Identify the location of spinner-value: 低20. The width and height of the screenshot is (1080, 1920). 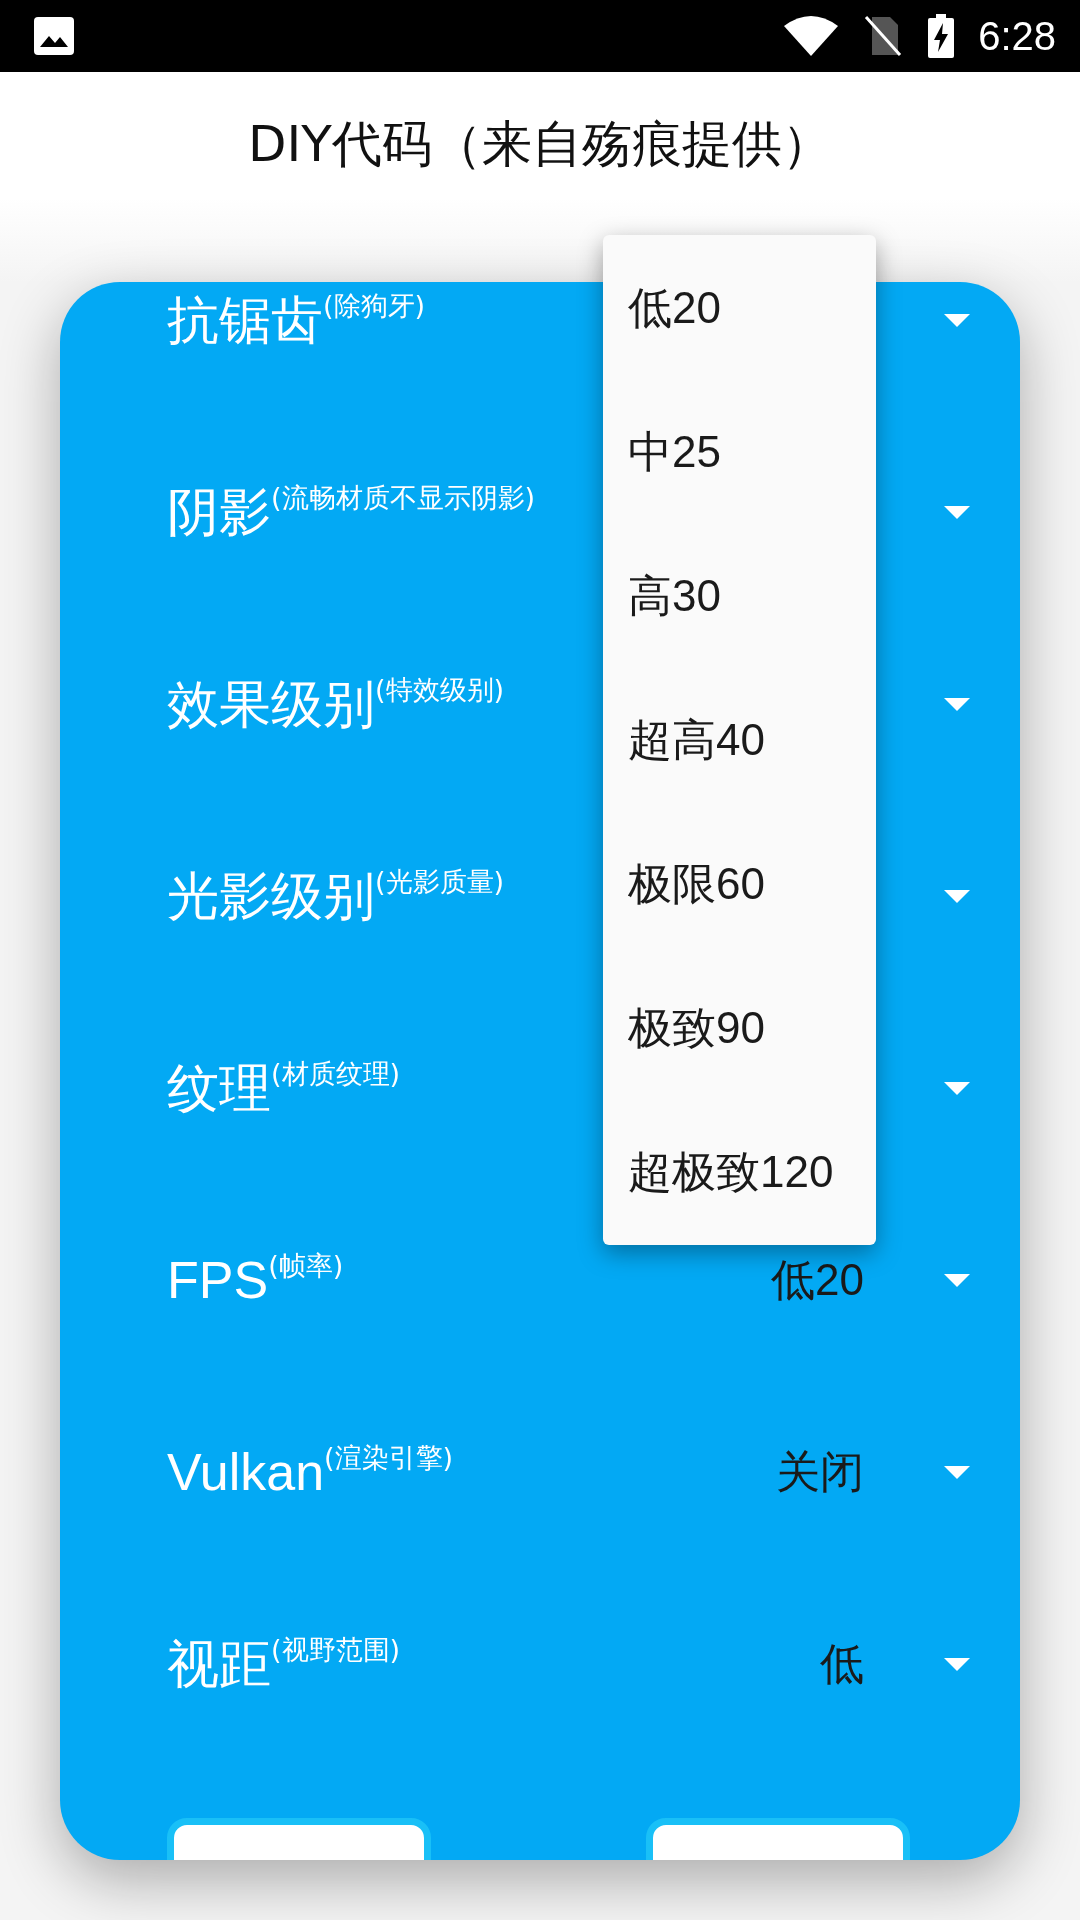
(817, 1280).